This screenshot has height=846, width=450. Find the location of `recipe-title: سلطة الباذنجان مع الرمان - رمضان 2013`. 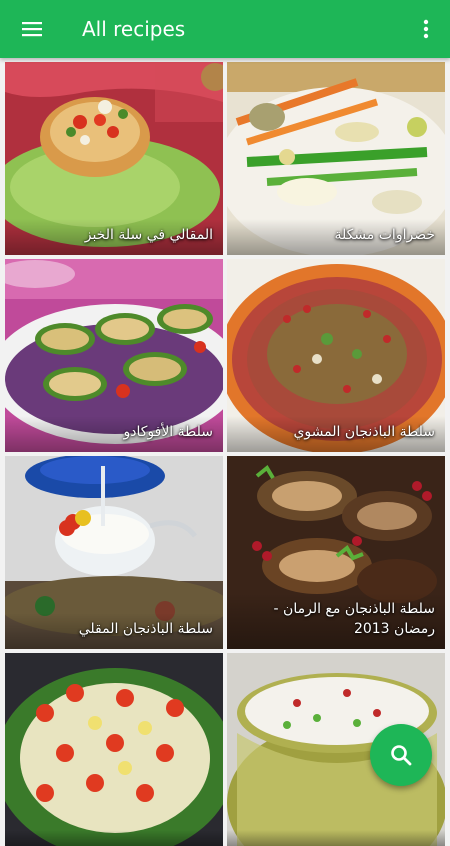

recipe-title: سلطة الباذنجان مع الرمان - رمضان 2013 is located at coordinates (336, 621).